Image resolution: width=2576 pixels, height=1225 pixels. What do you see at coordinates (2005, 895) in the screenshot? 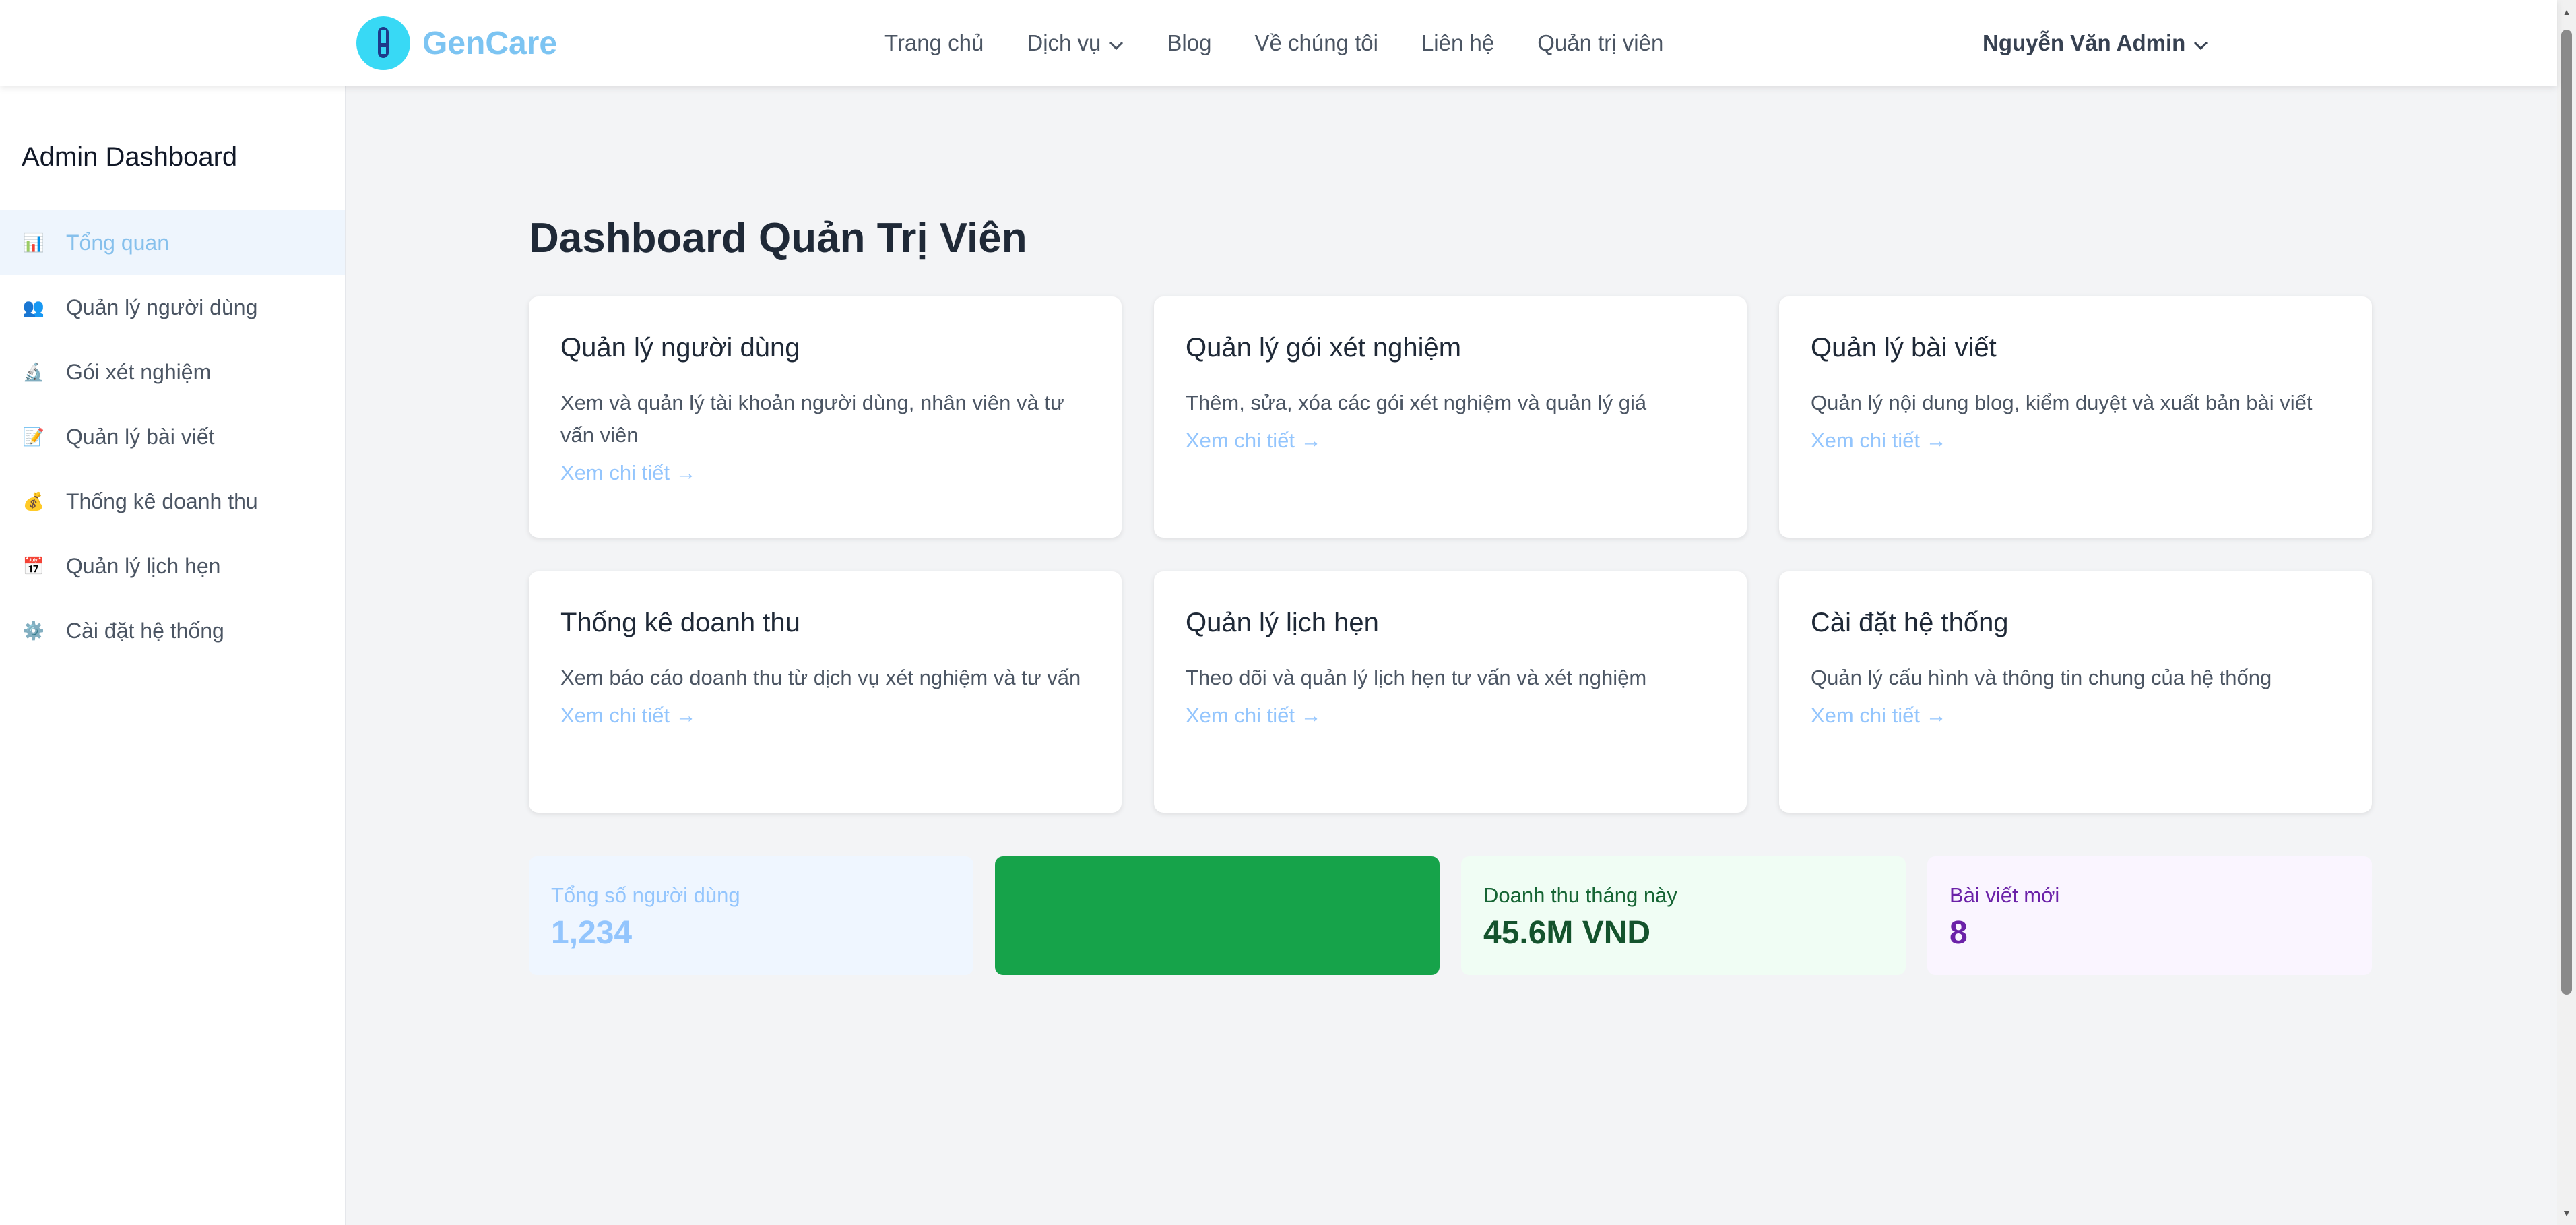
I see `stat-label: Bài viết mới` at bounding box center [2005, 895].